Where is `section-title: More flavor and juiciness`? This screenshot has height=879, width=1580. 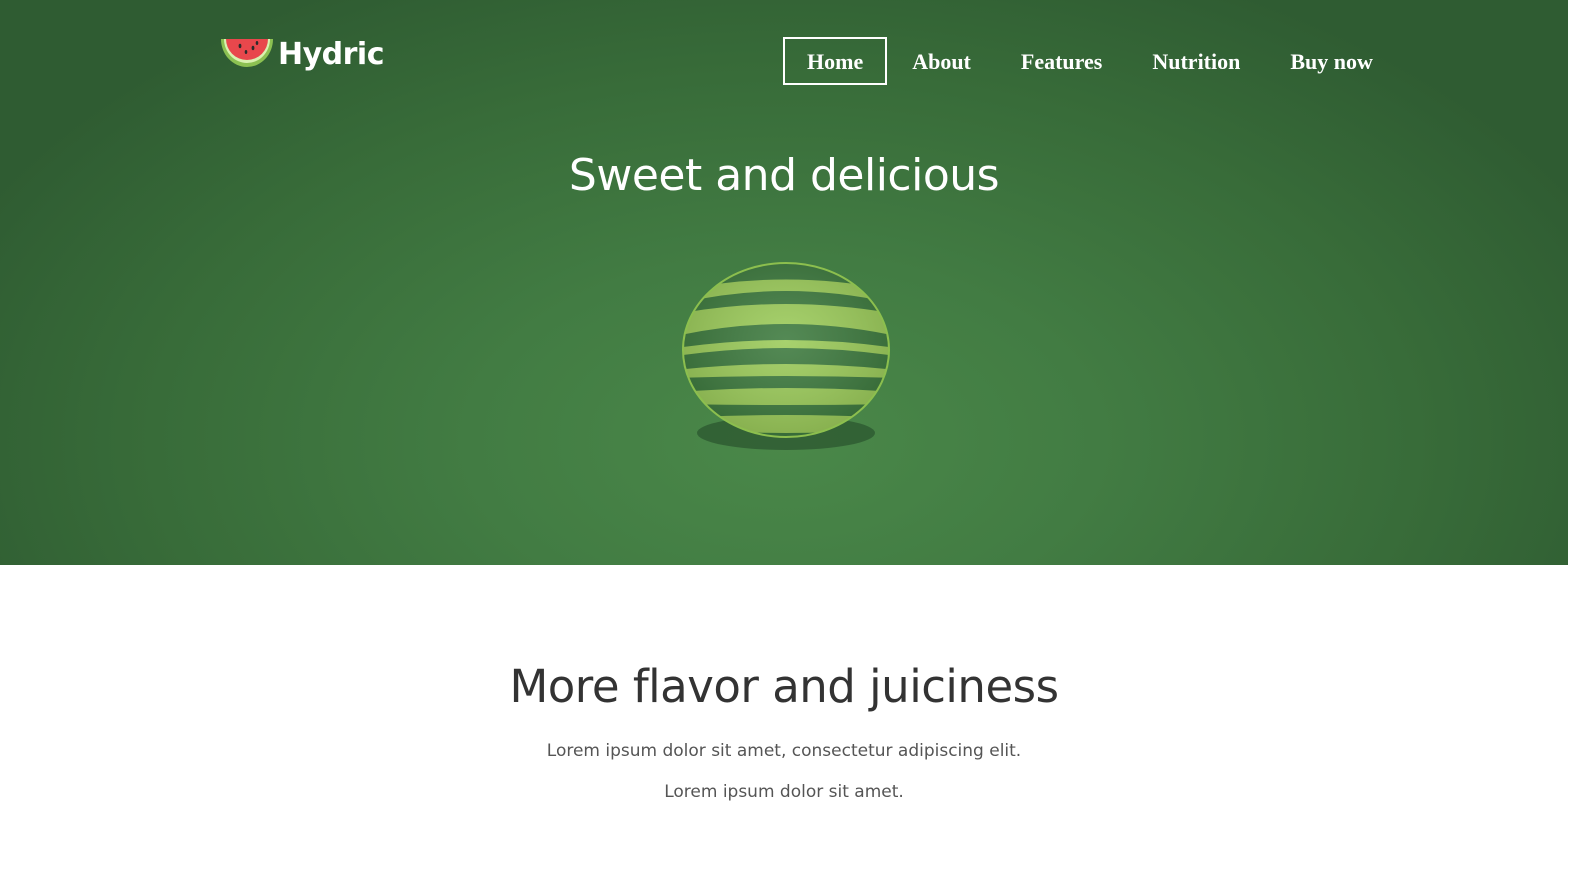 section-title: More flavor and juiciness is located at coordinates (784, 686).